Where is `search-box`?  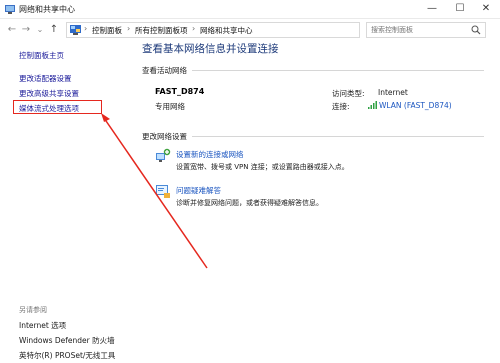 search-box is located at coordinates (426, 30).